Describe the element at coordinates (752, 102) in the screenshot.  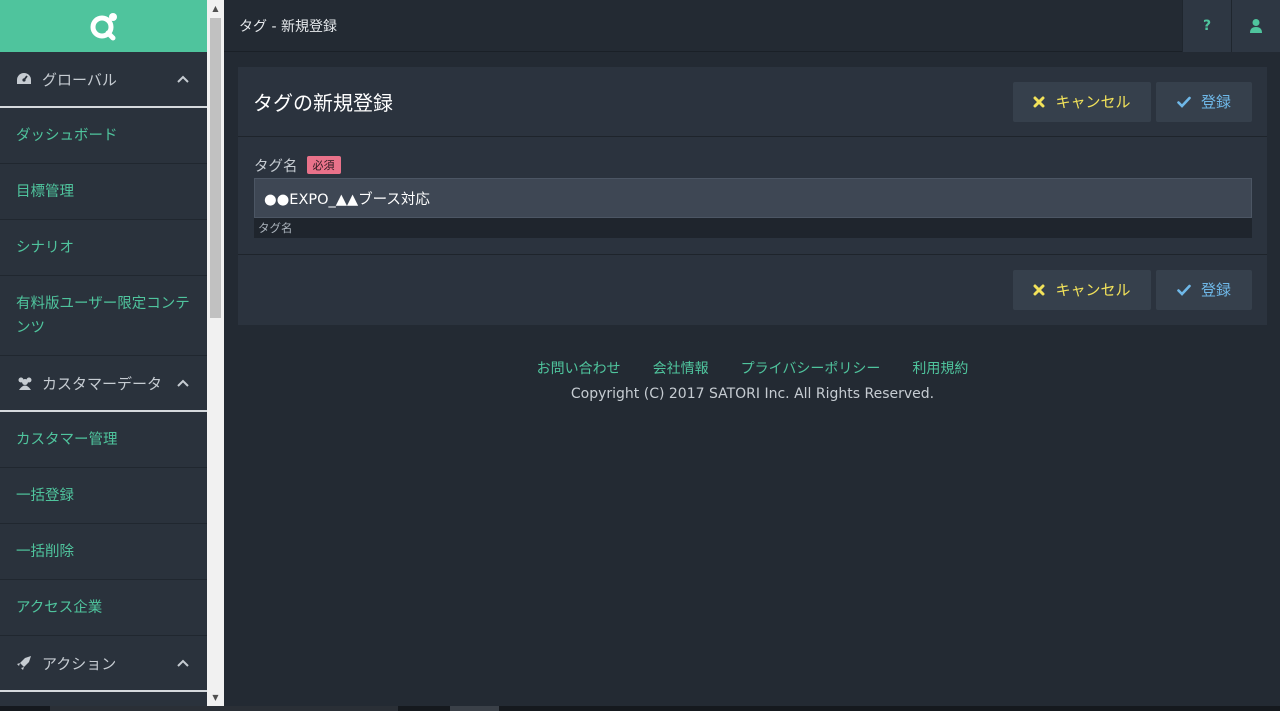
I see `panel-header: タグの新規登録 キャンセル 登録` at that location.